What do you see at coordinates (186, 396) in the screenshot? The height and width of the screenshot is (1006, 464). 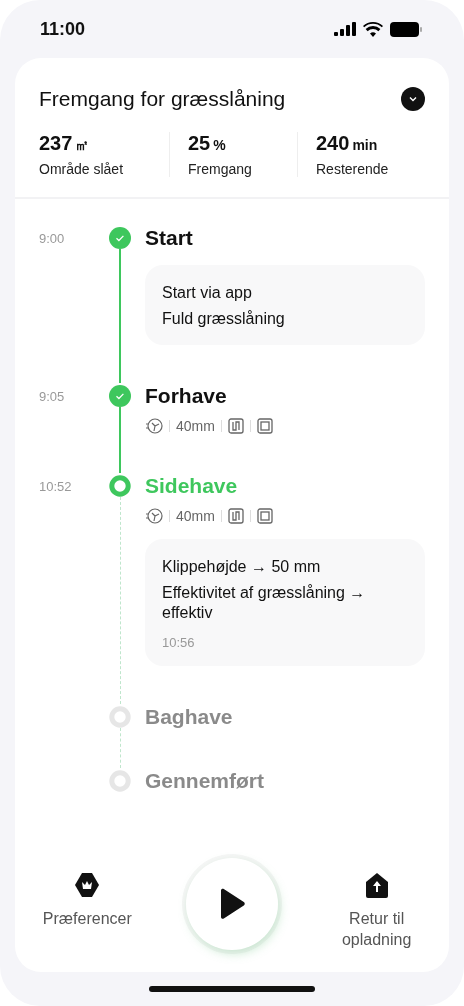 I see `step-title: Forhave` at bounding box center [186, 396].